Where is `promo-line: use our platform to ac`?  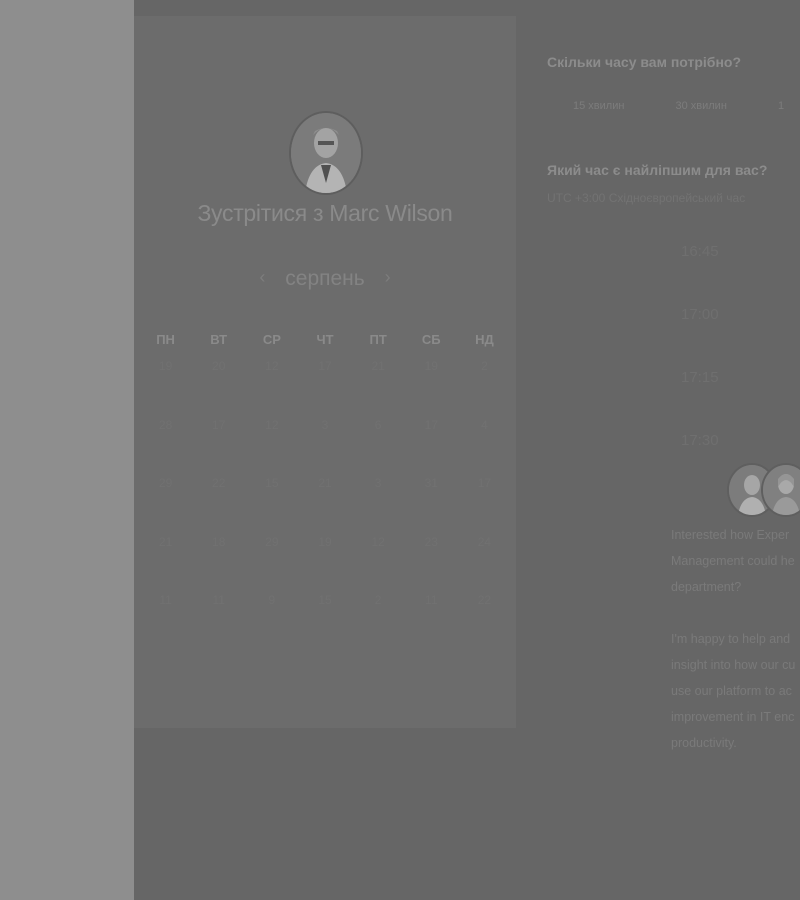 promo-line: use our platform to ac is located at coordinates (731, 691).